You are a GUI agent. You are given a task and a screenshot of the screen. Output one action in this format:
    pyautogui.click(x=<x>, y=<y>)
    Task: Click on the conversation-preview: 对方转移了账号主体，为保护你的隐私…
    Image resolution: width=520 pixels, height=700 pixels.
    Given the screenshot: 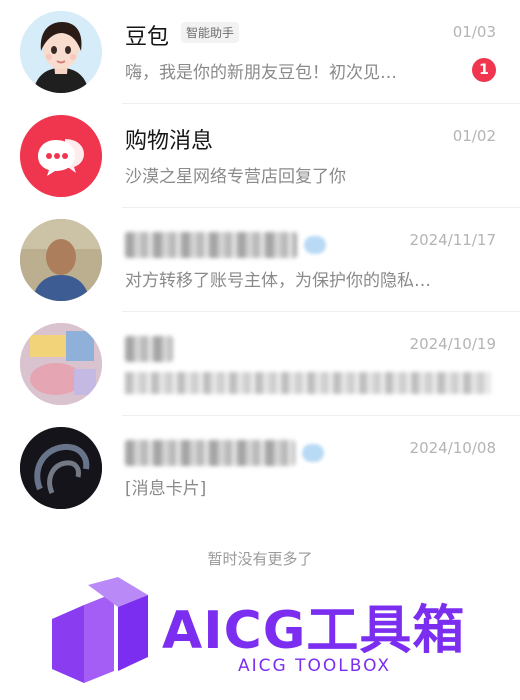 What is the action you would take?
    pyautogui.click(x=278, y=281)
    